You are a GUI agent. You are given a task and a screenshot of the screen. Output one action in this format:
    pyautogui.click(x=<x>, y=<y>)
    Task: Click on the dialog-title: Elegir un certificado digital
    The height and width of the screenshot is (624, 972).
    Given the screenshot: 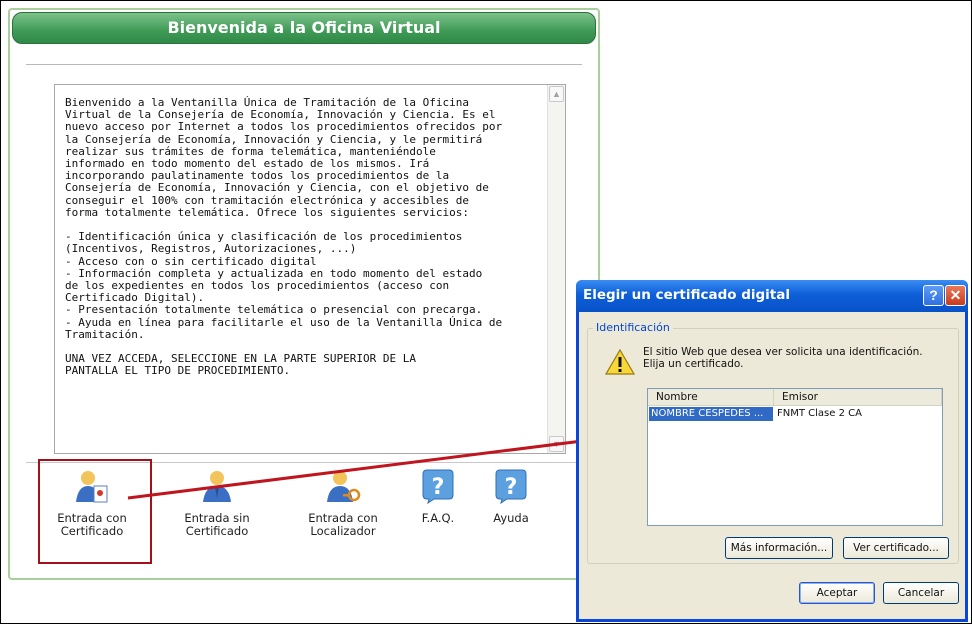 What is the action you would take?
    pyautogui.click(x=687, y=295)
    